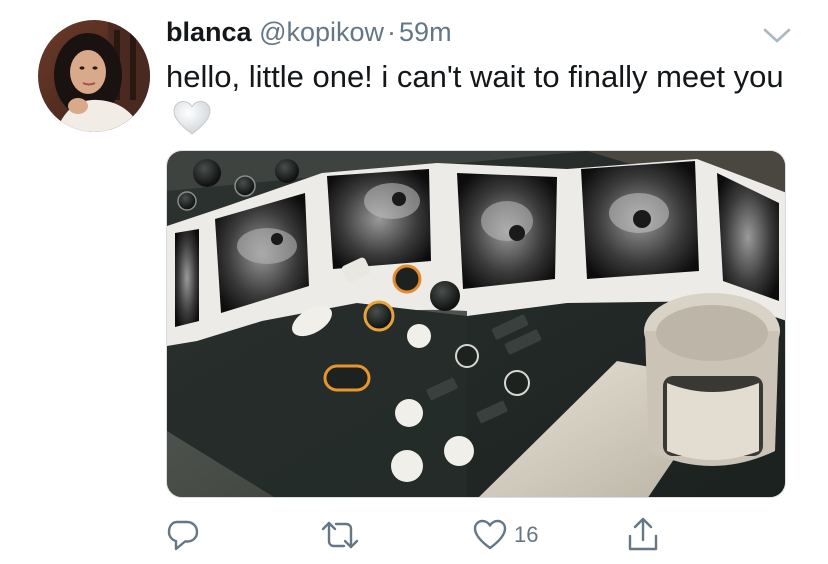 Image resolution: width=828 pixels, height=564 pixels. What do you see at coordinates (490, 534) in the screenshot?
I see `heart-icon` at bounding box center [490, 534].